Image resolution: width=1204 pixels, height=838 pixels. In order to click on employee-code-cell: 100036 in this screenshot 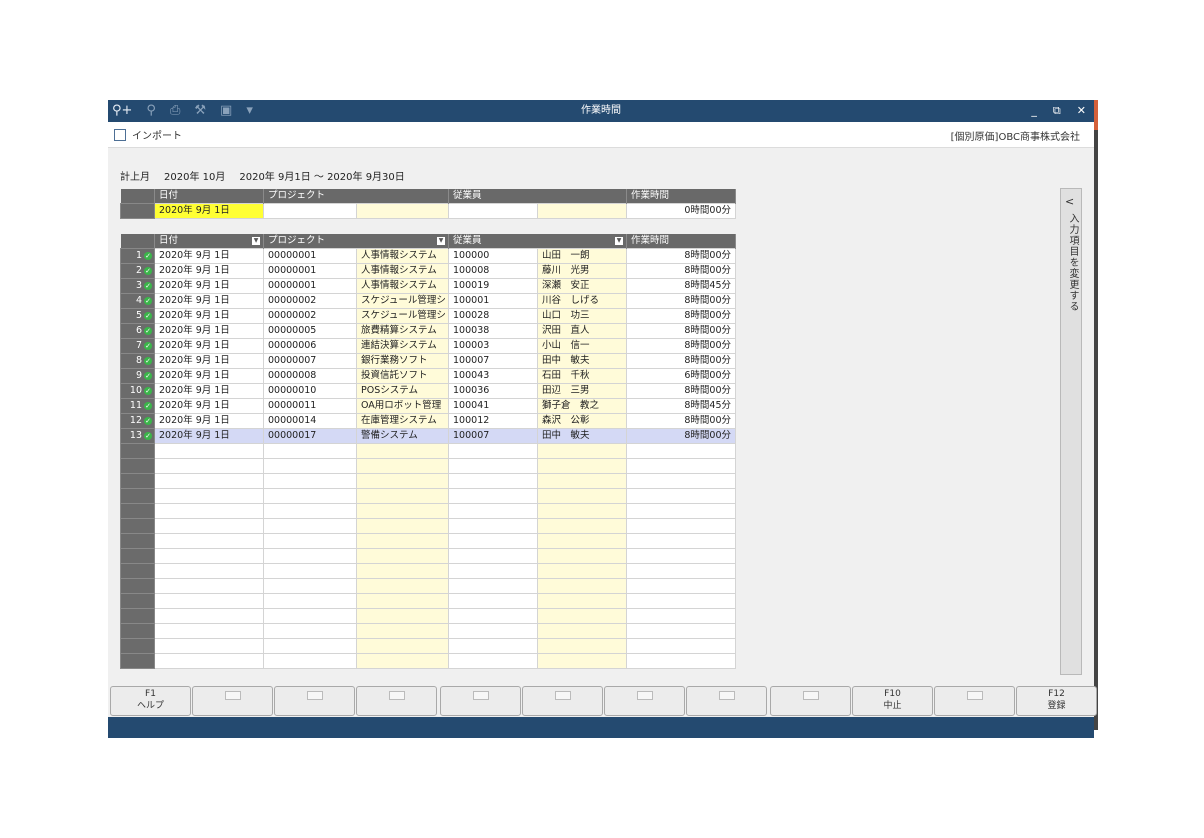, I will do `click(493, 391)`.